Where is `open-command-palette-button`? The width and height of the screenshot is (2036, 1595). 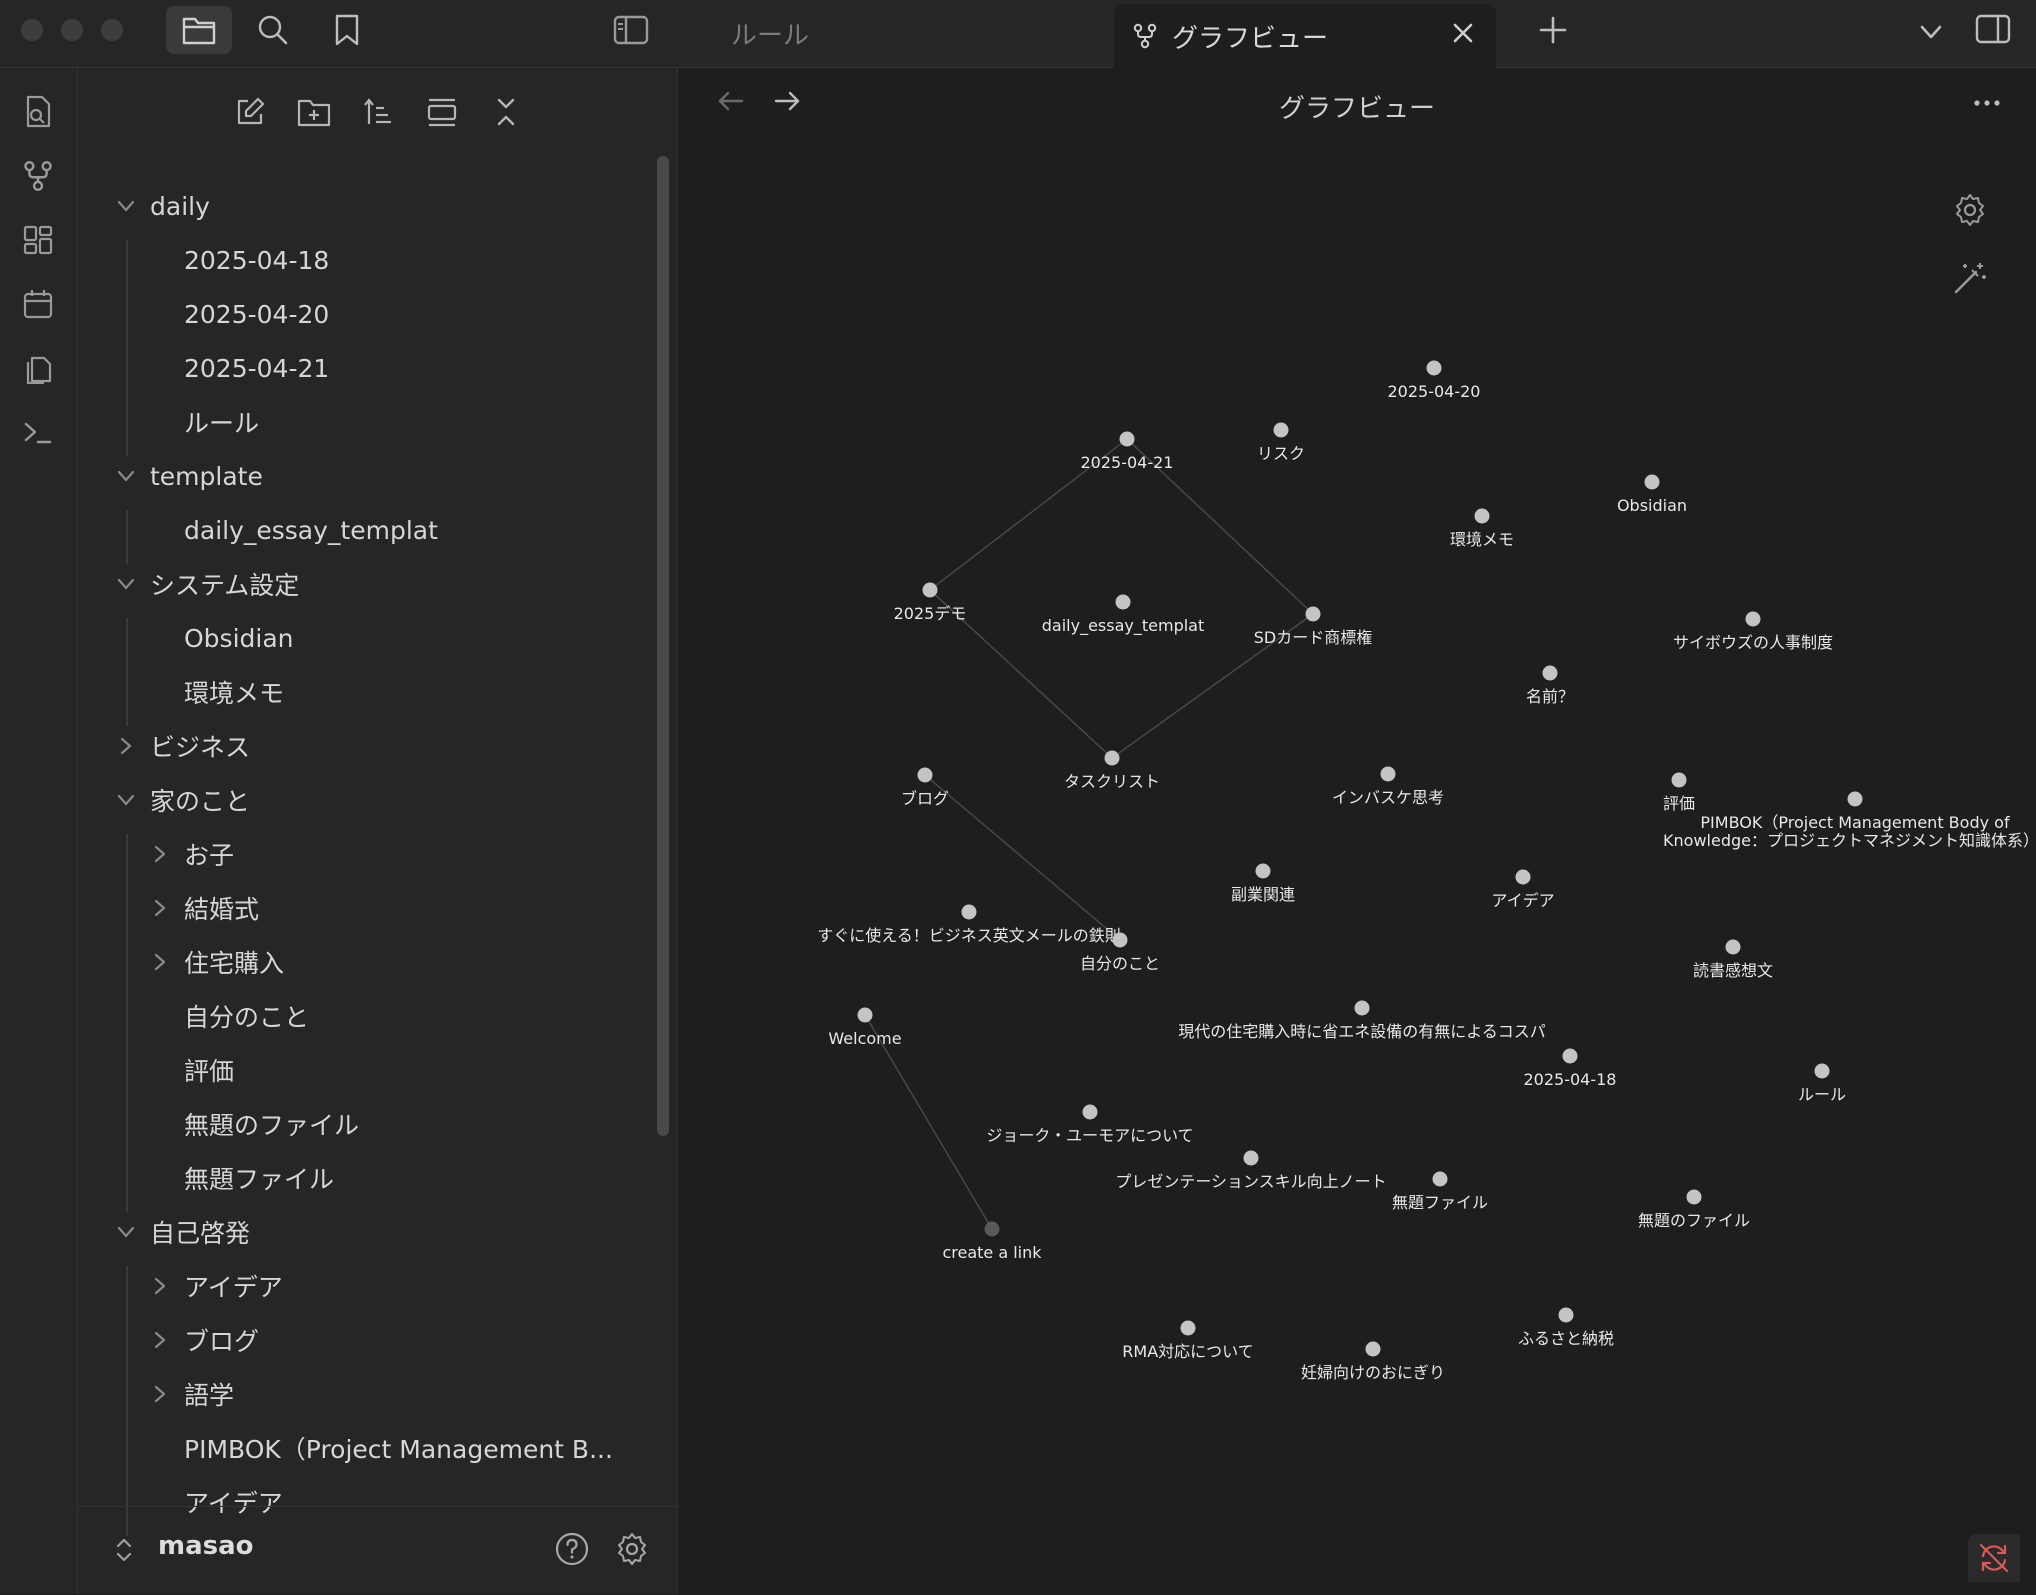 open-command-palette-button is located at coordinates (38, 432).